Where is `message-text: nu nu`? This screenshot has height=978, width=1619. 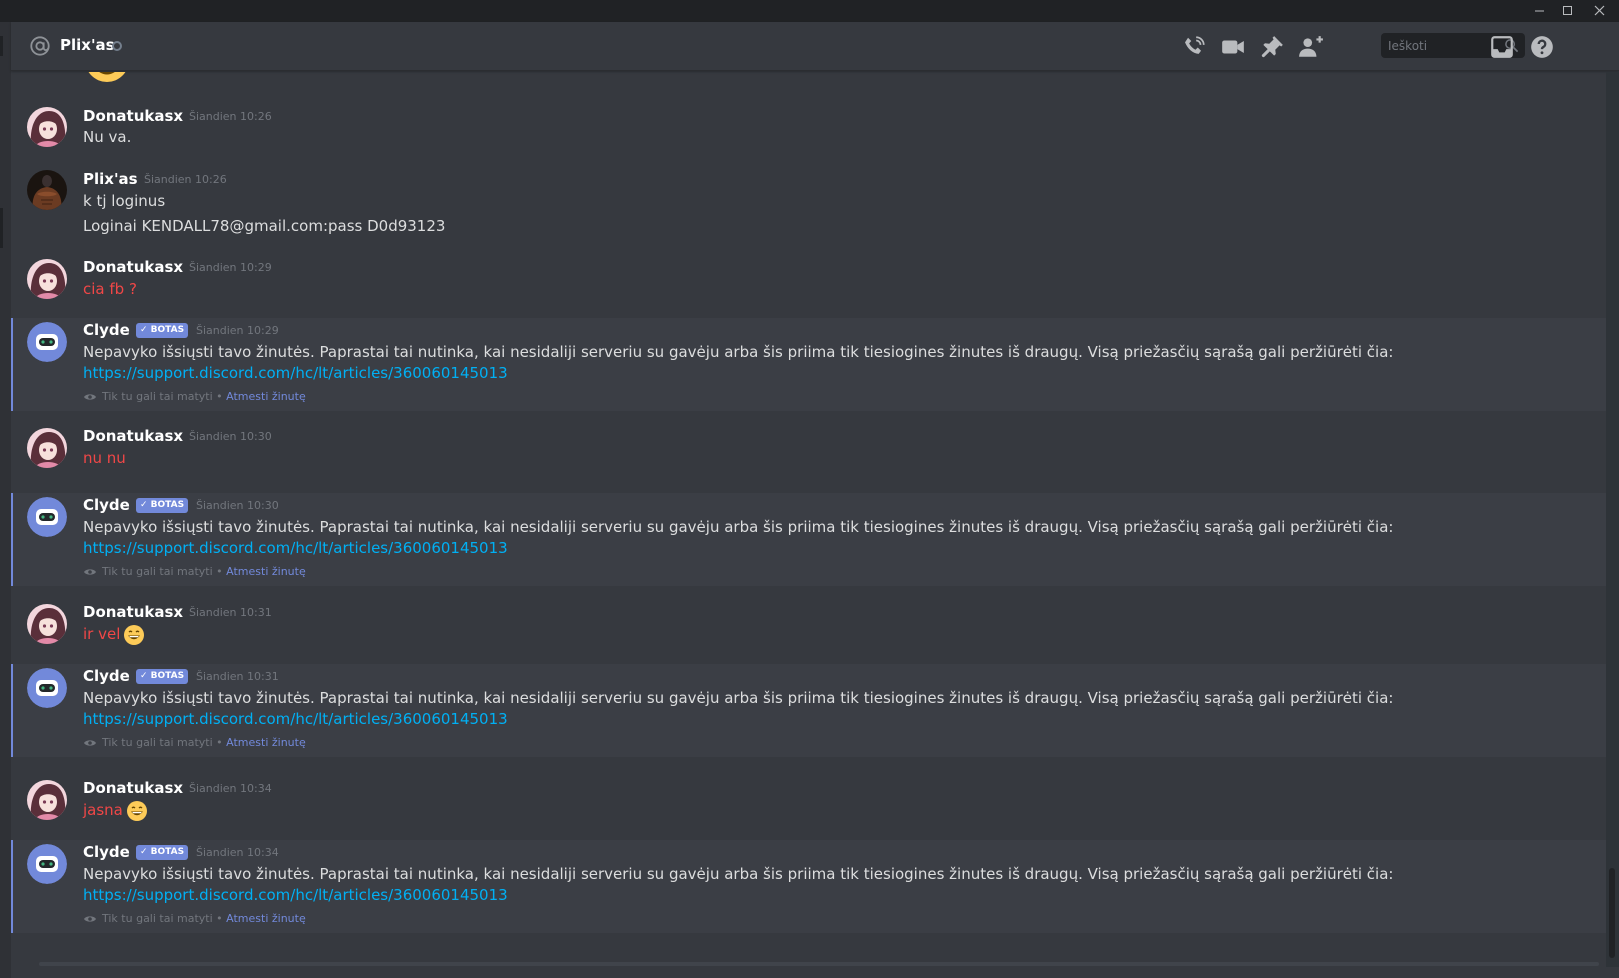
message-text: nu nu is located at coordinates (104, 458).